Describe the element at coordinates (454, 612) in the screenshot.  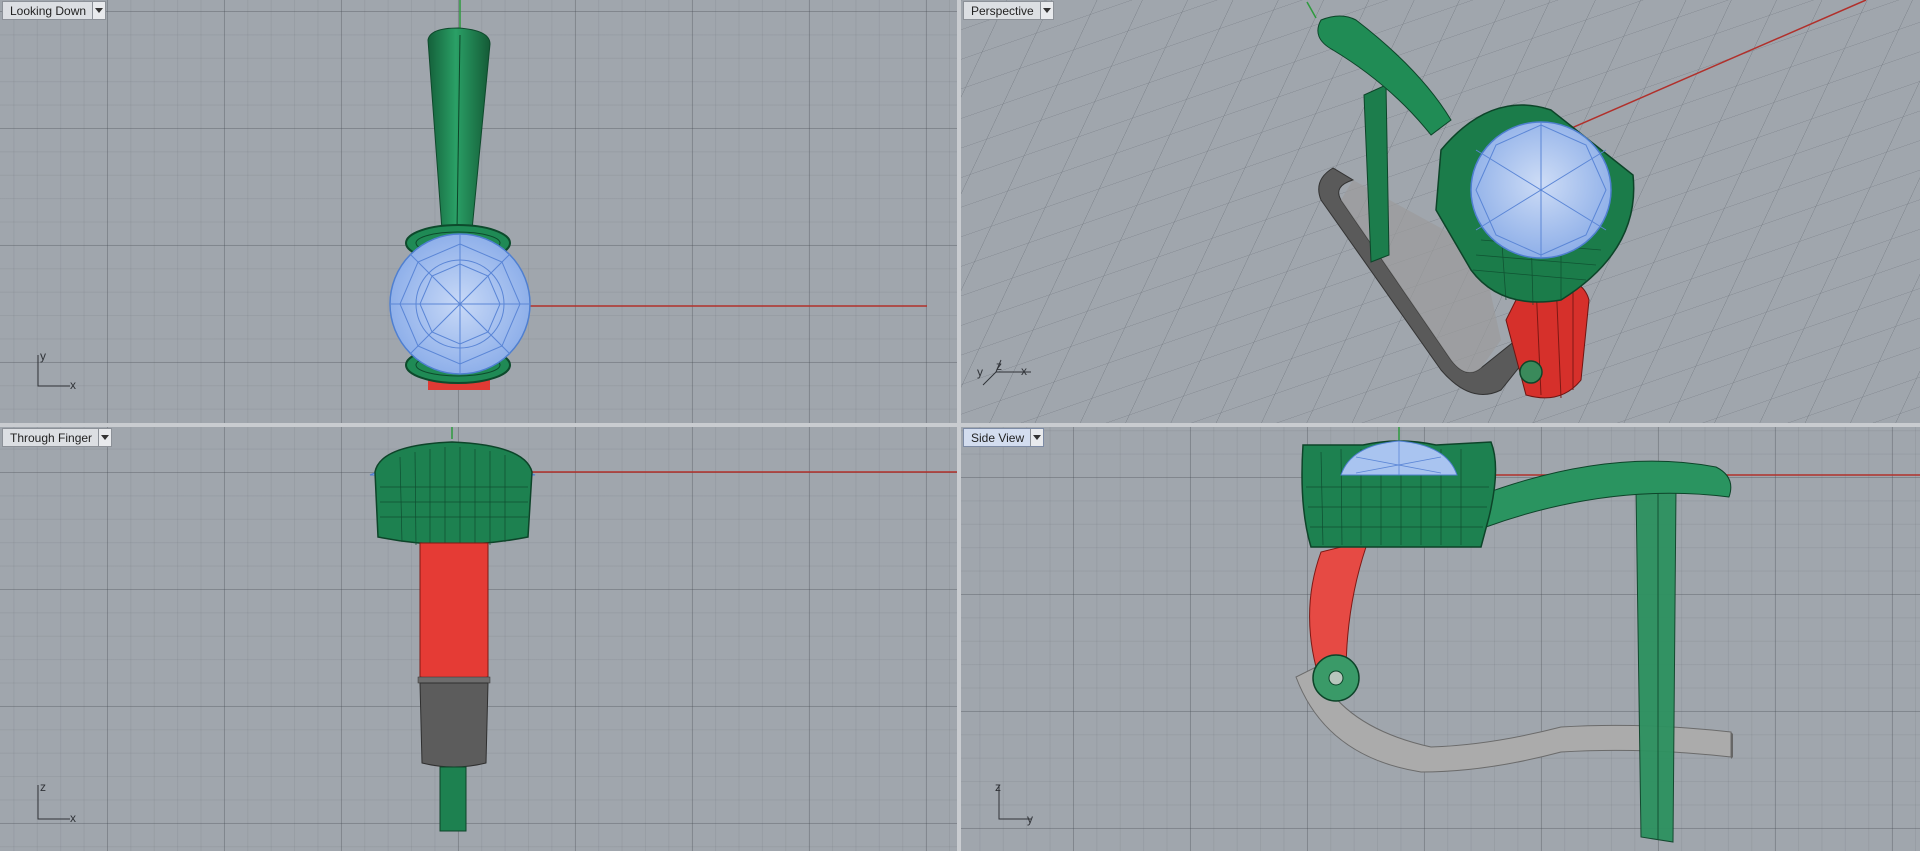
I see `hinge-red` at that location.